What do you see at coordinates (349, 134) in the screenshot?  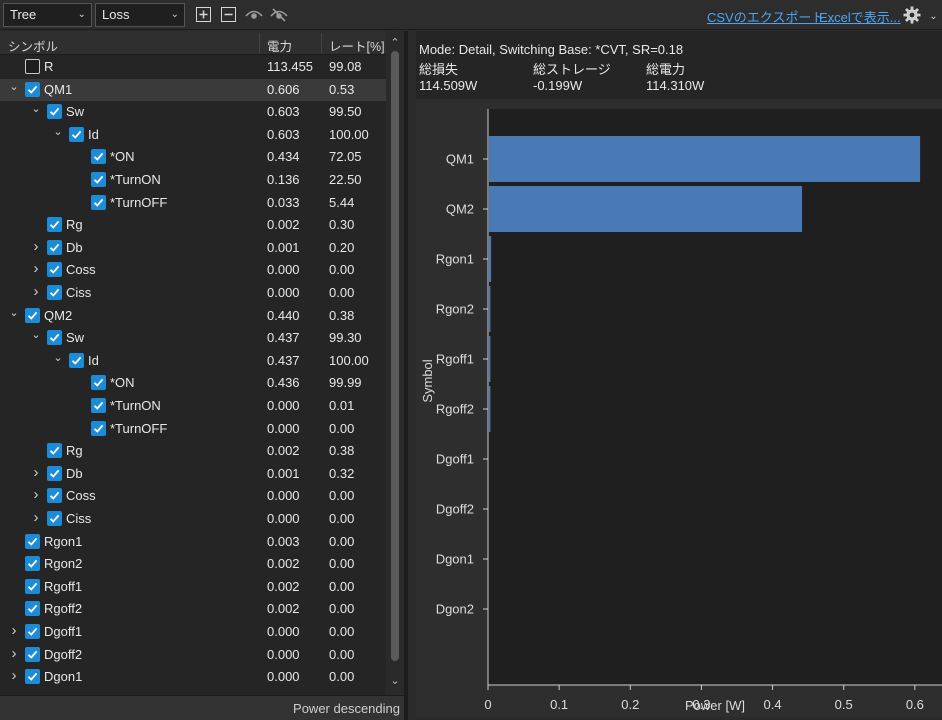 I see `row-rate: 100.00` at bounding box center [349, 134].